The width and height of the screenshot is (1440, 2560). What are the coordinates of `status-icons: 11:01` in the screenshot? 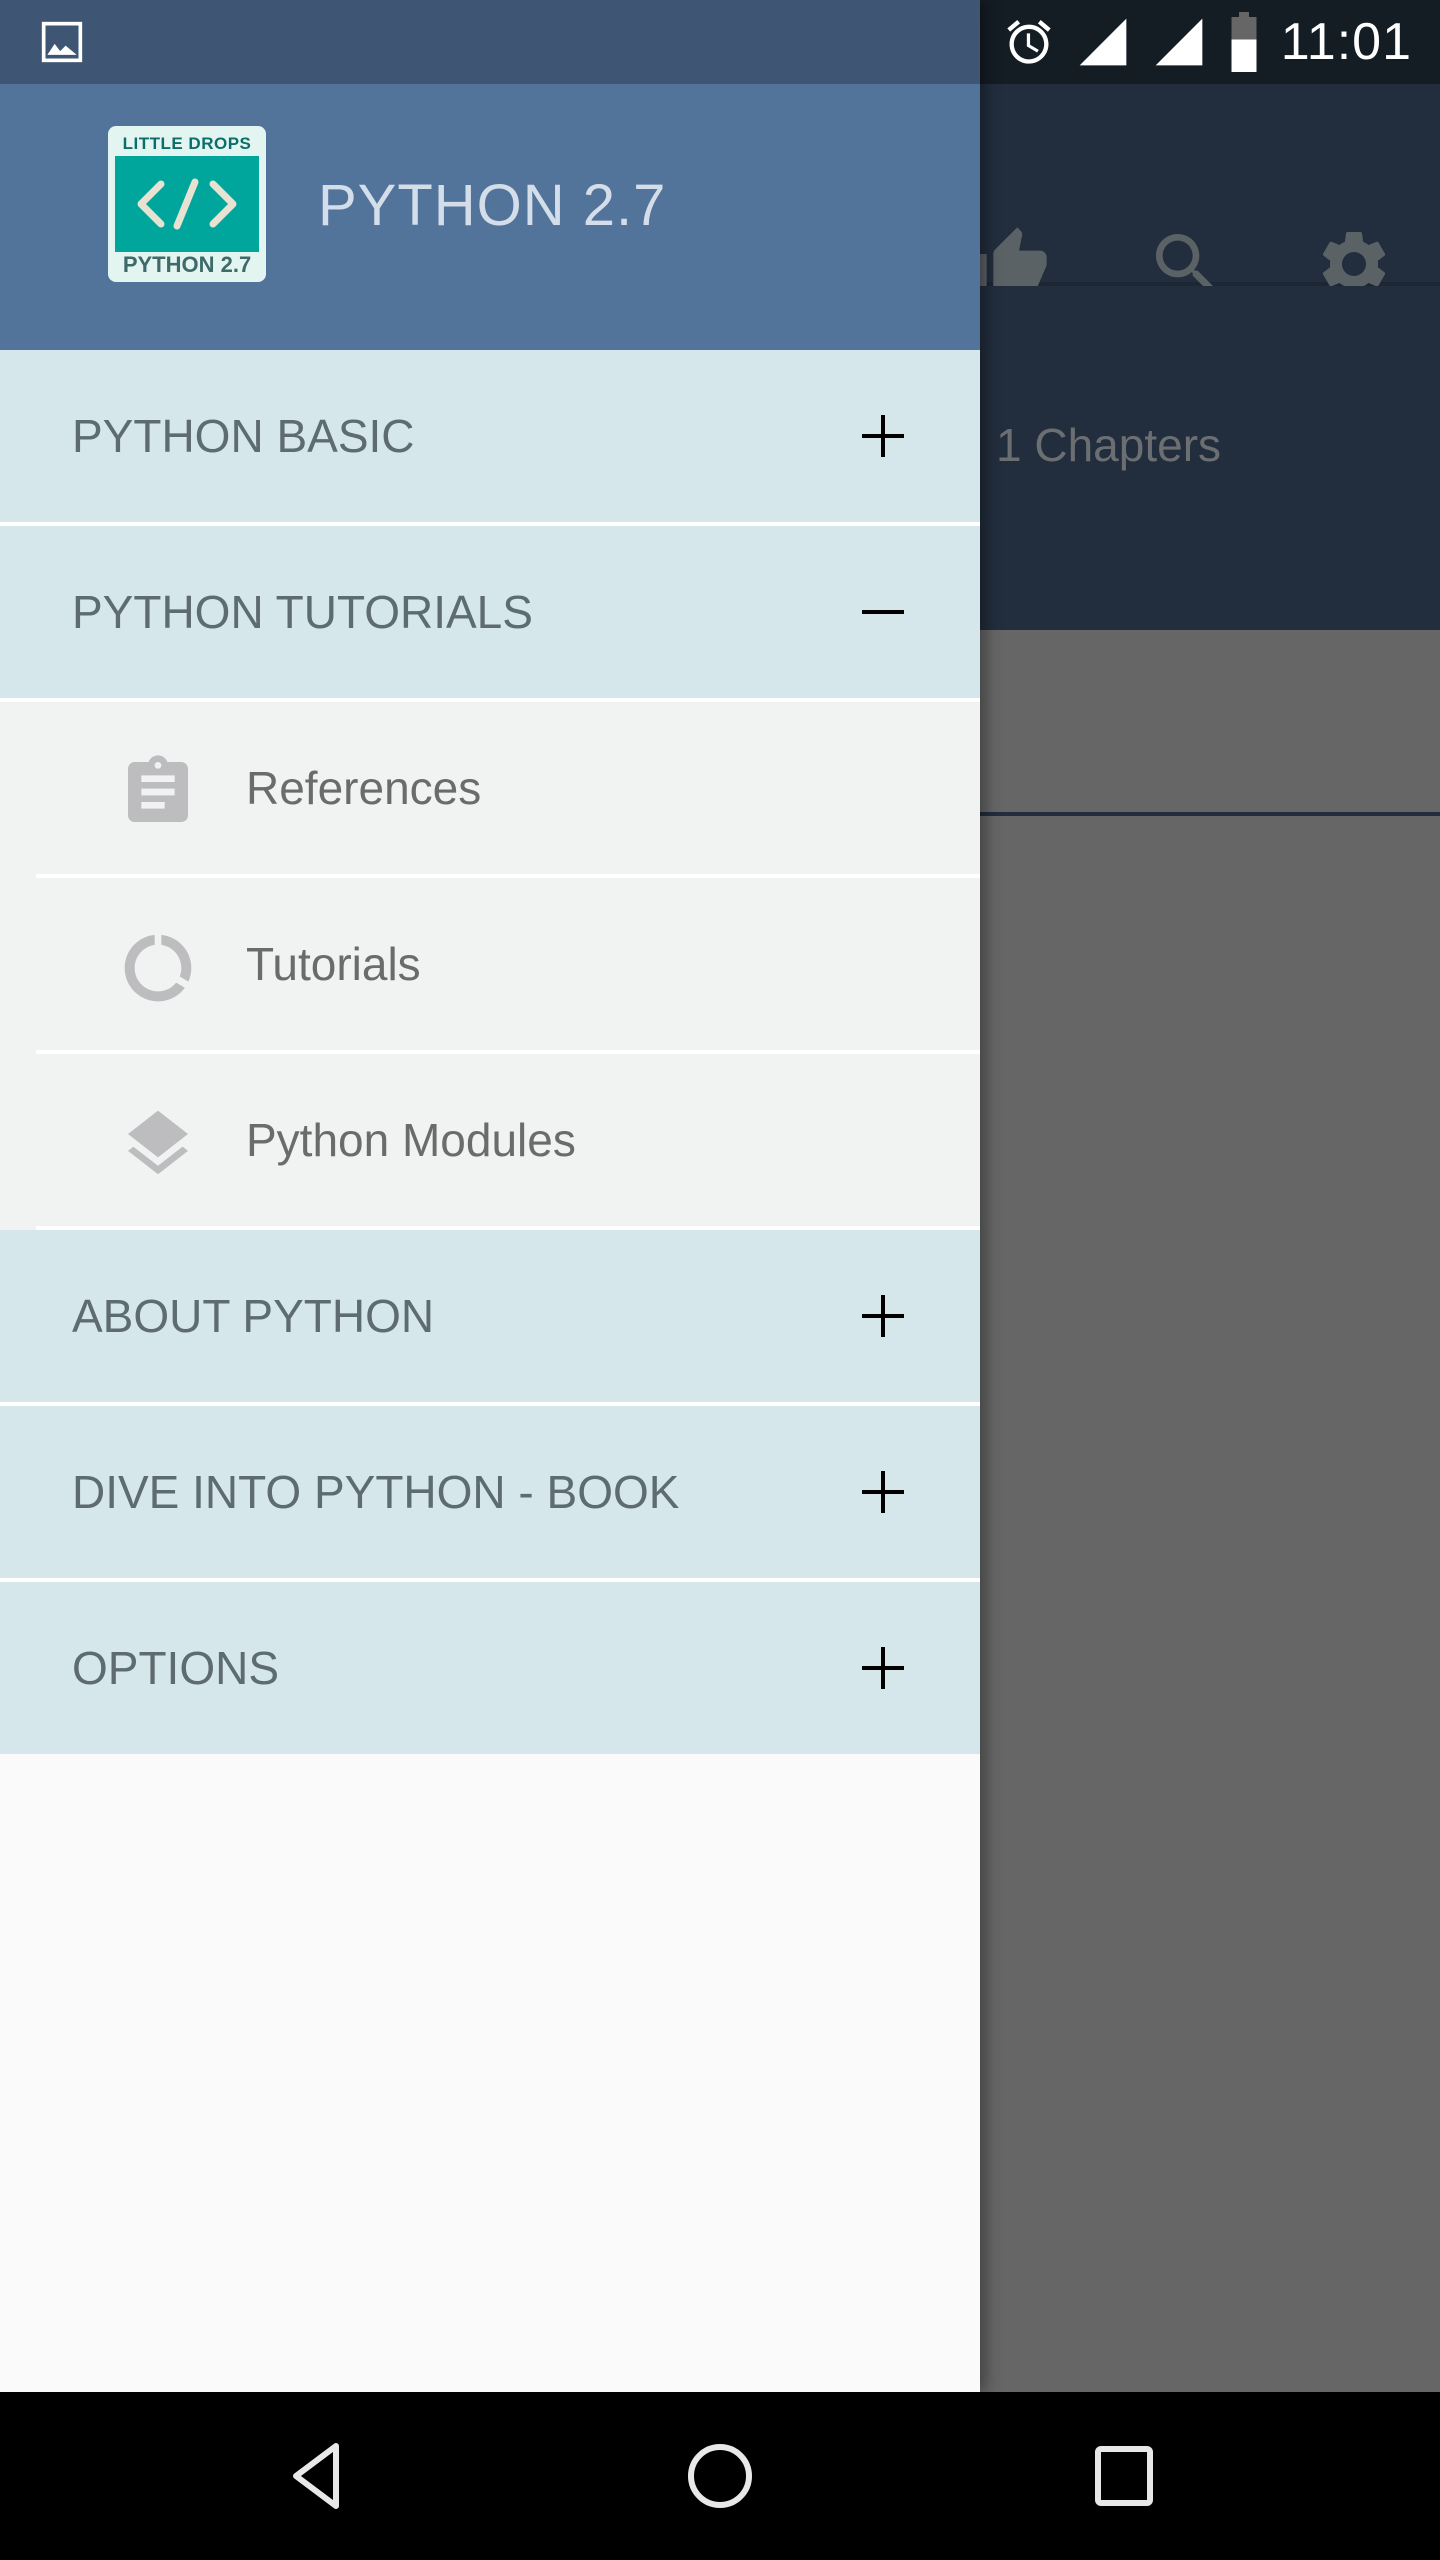 It's located at (1207, 42).